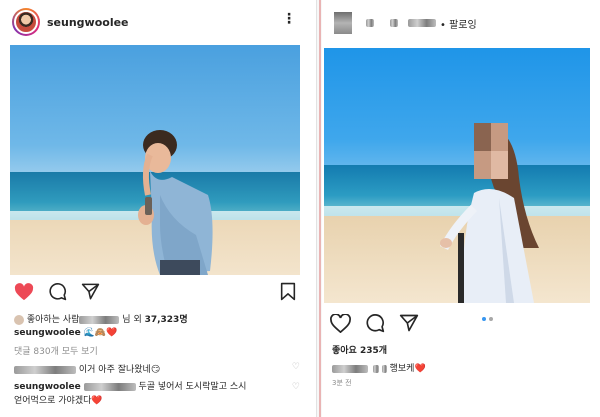 This screenshot has height=417, width=600. I want to click on caption-username: seungwoolee, so click(47, 333).